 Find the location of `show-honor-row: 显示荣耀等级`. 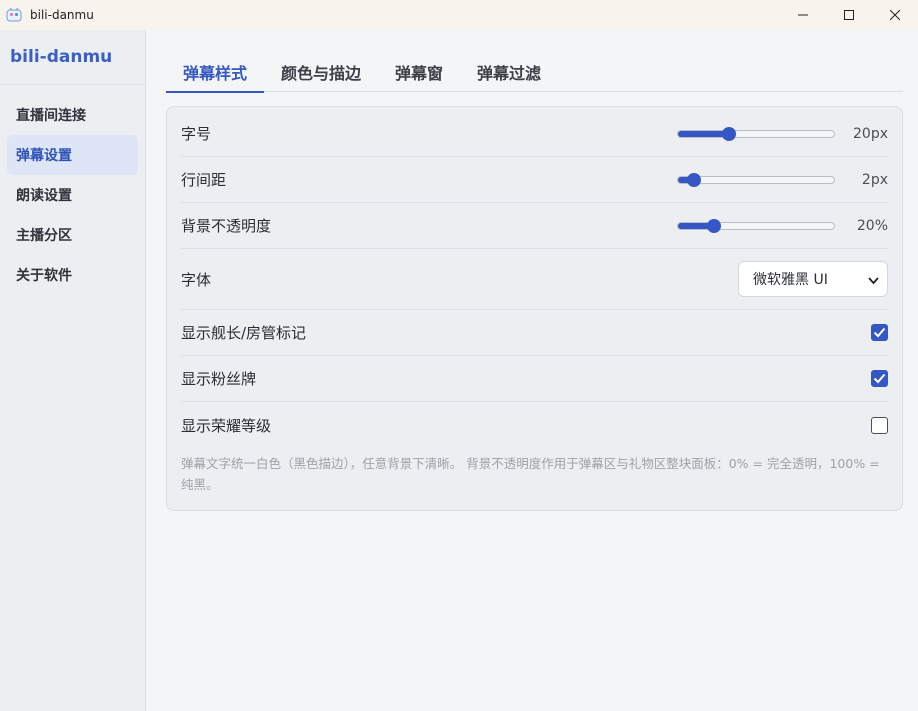

show-honor-row: 显示荣耀等级 is located at coordinates (534, 425).